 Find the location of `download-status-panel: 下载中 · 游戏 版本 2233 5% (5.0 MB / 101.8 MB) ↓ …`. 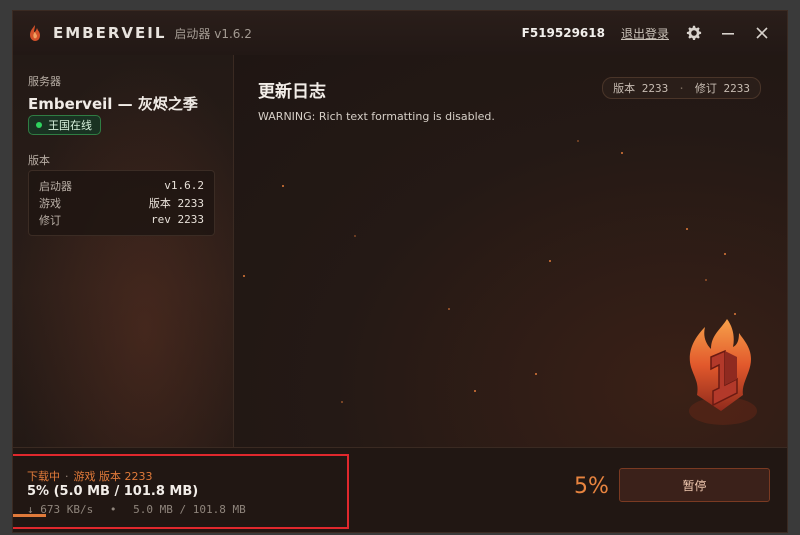

download-status-panel: 下载中 · 游戏 版本 2233 5% (5.0 MB / 101.8 MB) ↓ … is located at coordinates (181, 491).